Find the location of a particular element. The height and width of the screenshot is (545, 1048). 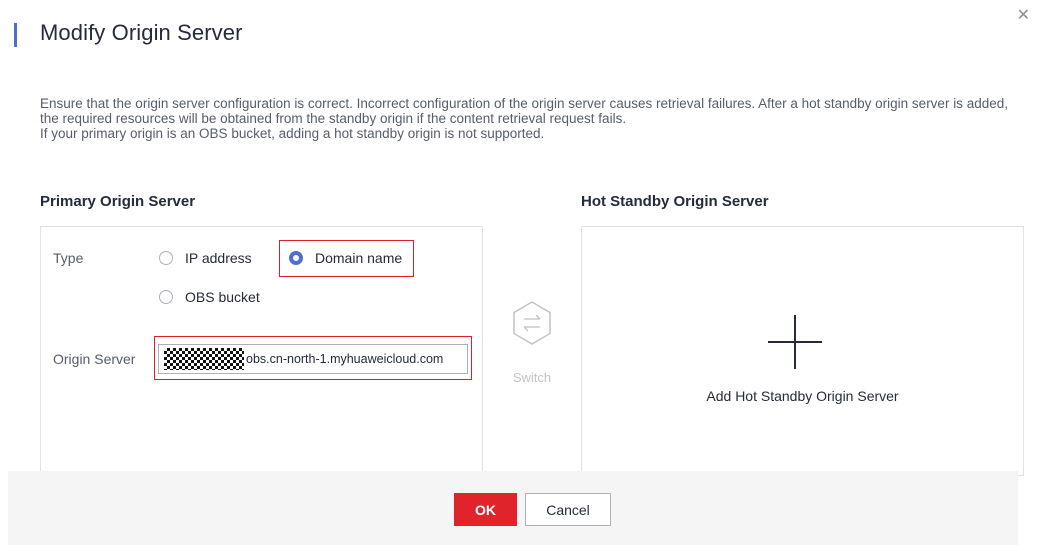

ok-button: OK is located at coordinates (485, 509).